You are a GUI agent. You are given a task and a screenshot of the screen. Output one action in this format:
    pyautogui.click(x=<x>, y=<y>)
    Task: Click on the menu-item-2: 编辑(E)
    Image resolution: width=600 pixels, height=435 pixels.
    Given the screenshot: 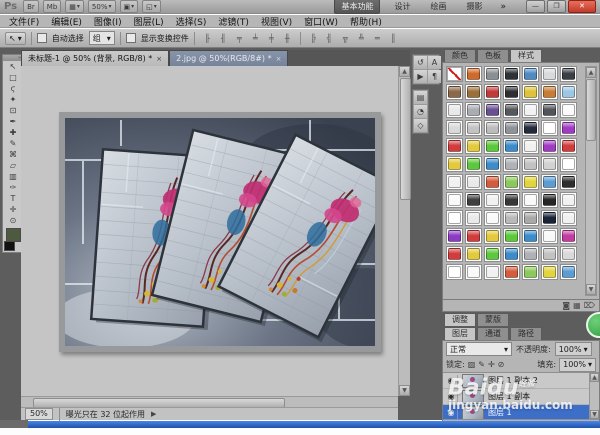 What is the action you would take?
    pyautogui.click(x=66, y=21)
    